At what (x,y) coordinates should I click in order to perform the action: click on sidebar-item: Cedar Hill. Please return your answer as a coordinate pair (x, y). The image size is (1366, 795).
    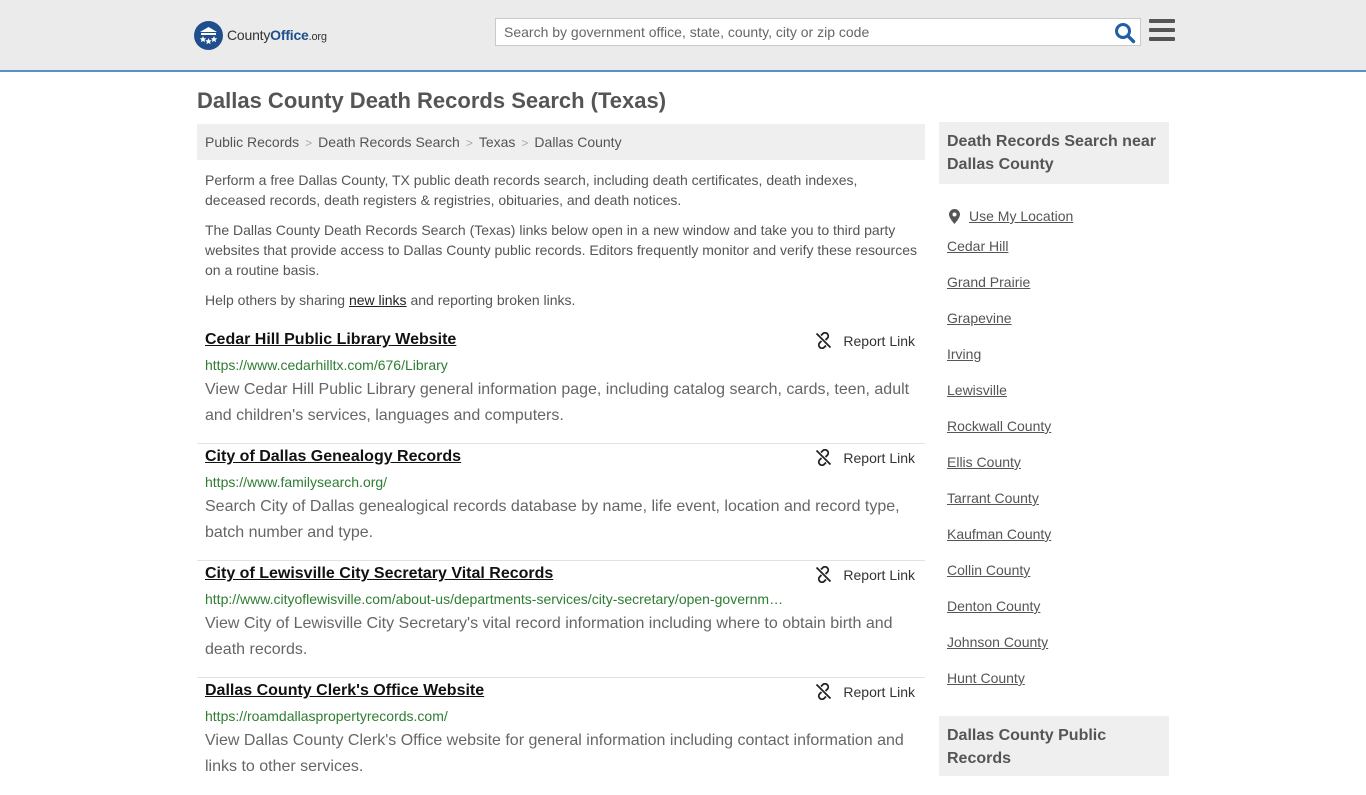
    Looking at the image, I should click on (1057, 252).